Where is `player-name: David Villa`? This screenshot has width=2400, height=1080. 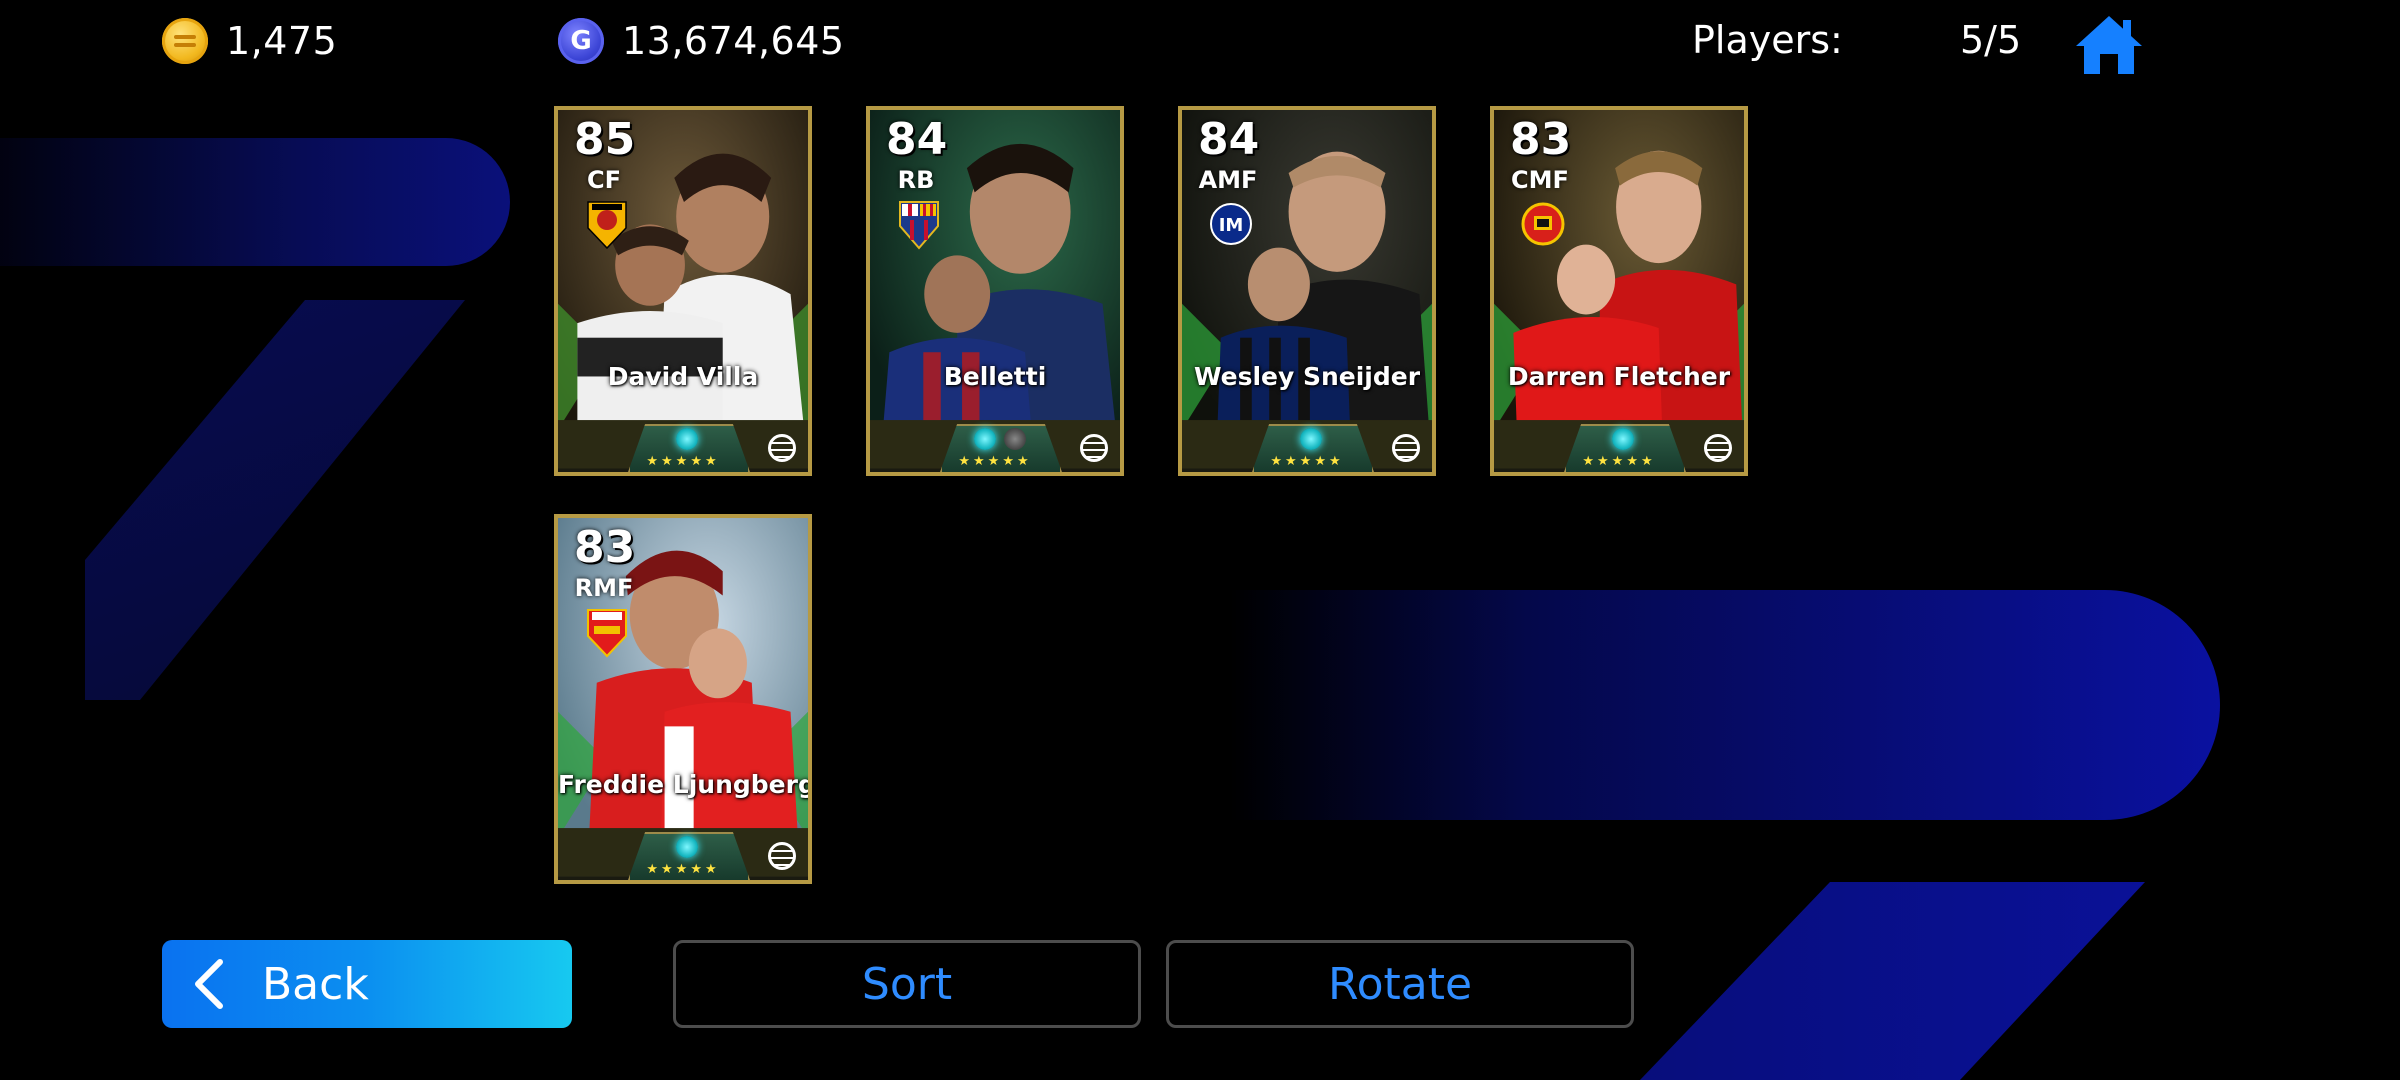
player-name: David Villa is located at coordinates (683, 376).